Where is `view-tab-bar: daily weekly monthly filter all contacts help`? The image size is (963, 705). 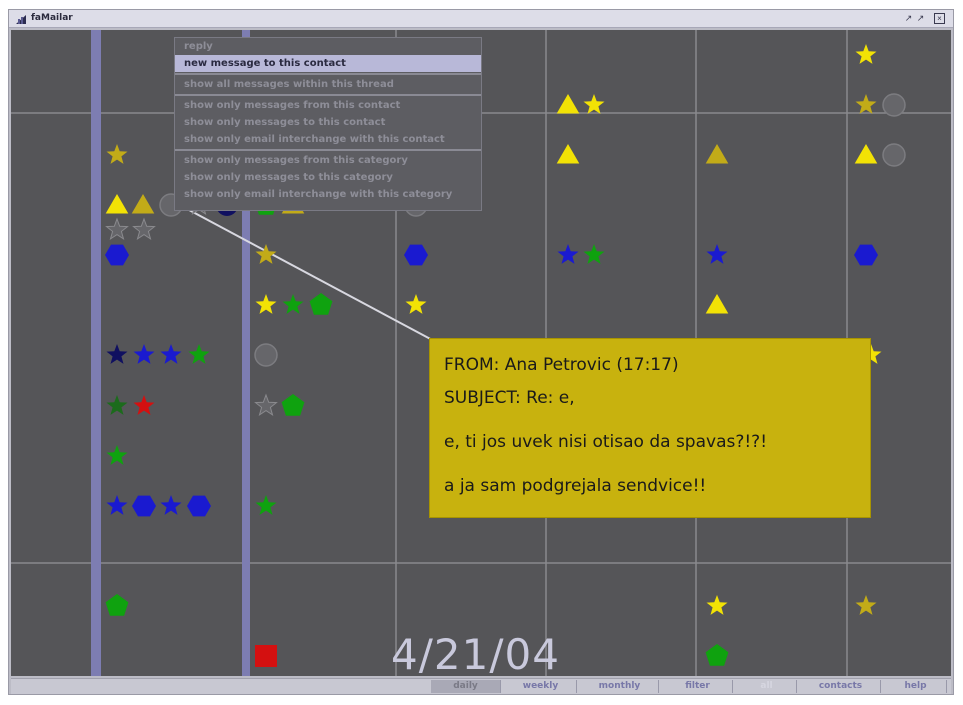
view-tab-bar: daily weekly monthly filter all contacts help is located at coordinates (481, 686).